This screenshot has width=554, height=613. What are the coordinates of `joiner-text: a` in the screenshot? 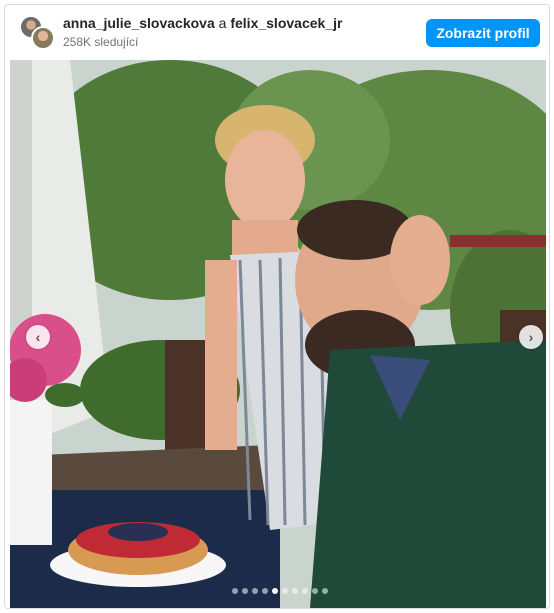 It's located at (222, 23).